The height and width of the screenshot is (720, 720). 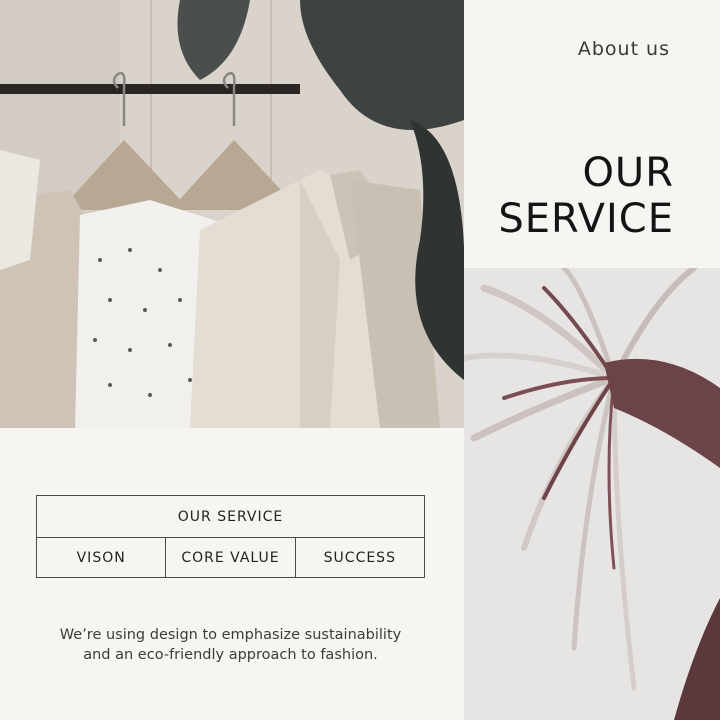 What do you see at coordinates (102, 558) in the screenshot?
I see `service-item-vision: VISON` at bounding box center [102, 558].